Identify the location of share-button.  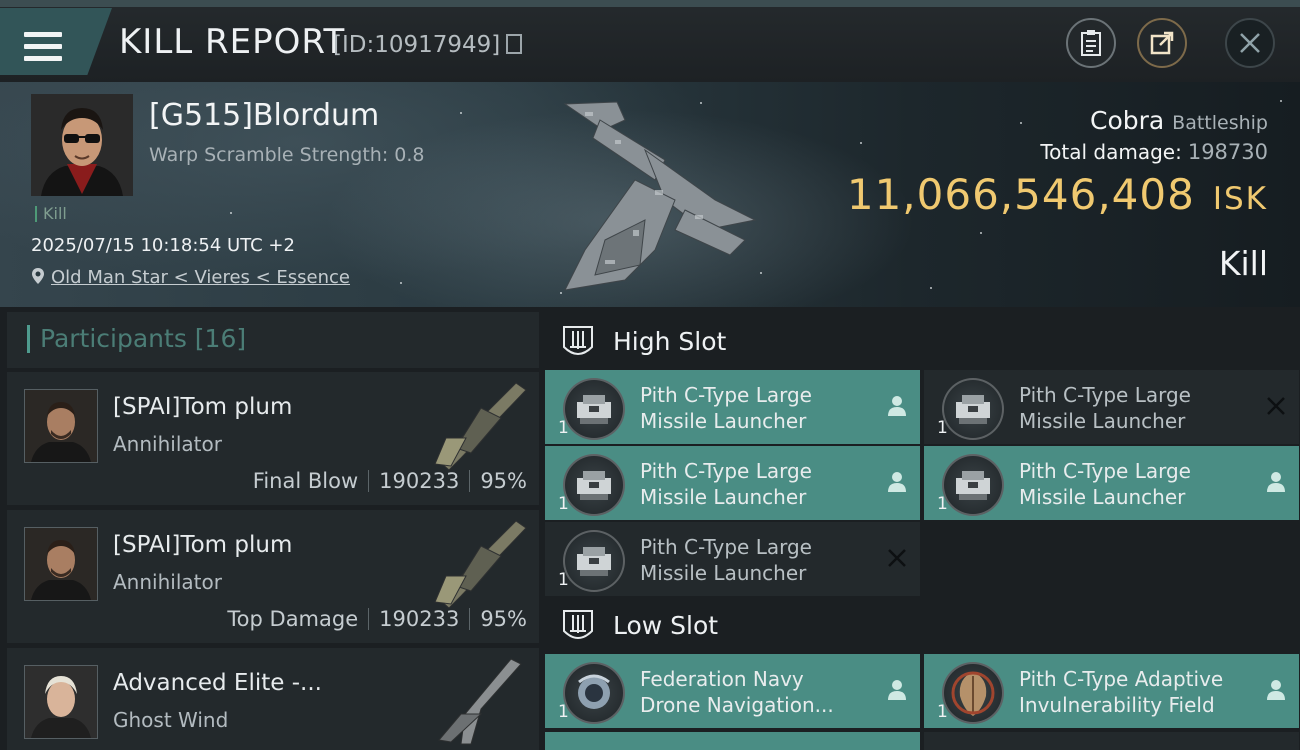
(1162, 43).